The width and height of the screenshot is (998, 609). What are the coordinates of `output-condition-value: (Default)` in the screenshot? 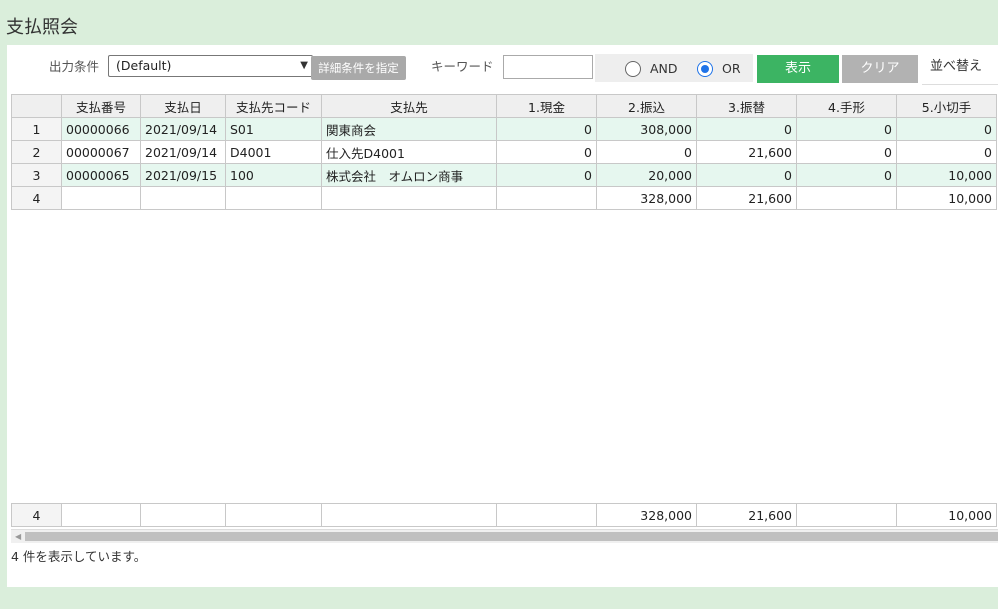 It's located at (144, 65).